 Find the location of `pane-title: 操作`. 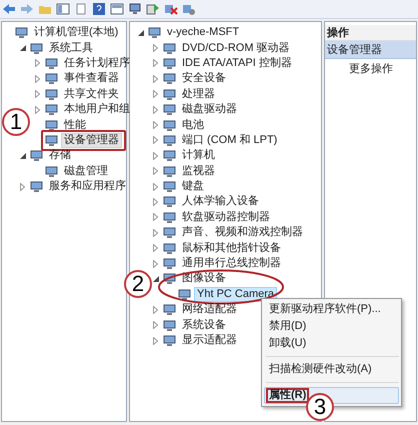

pane-title: 操作 is located at coordinates (370, 33).